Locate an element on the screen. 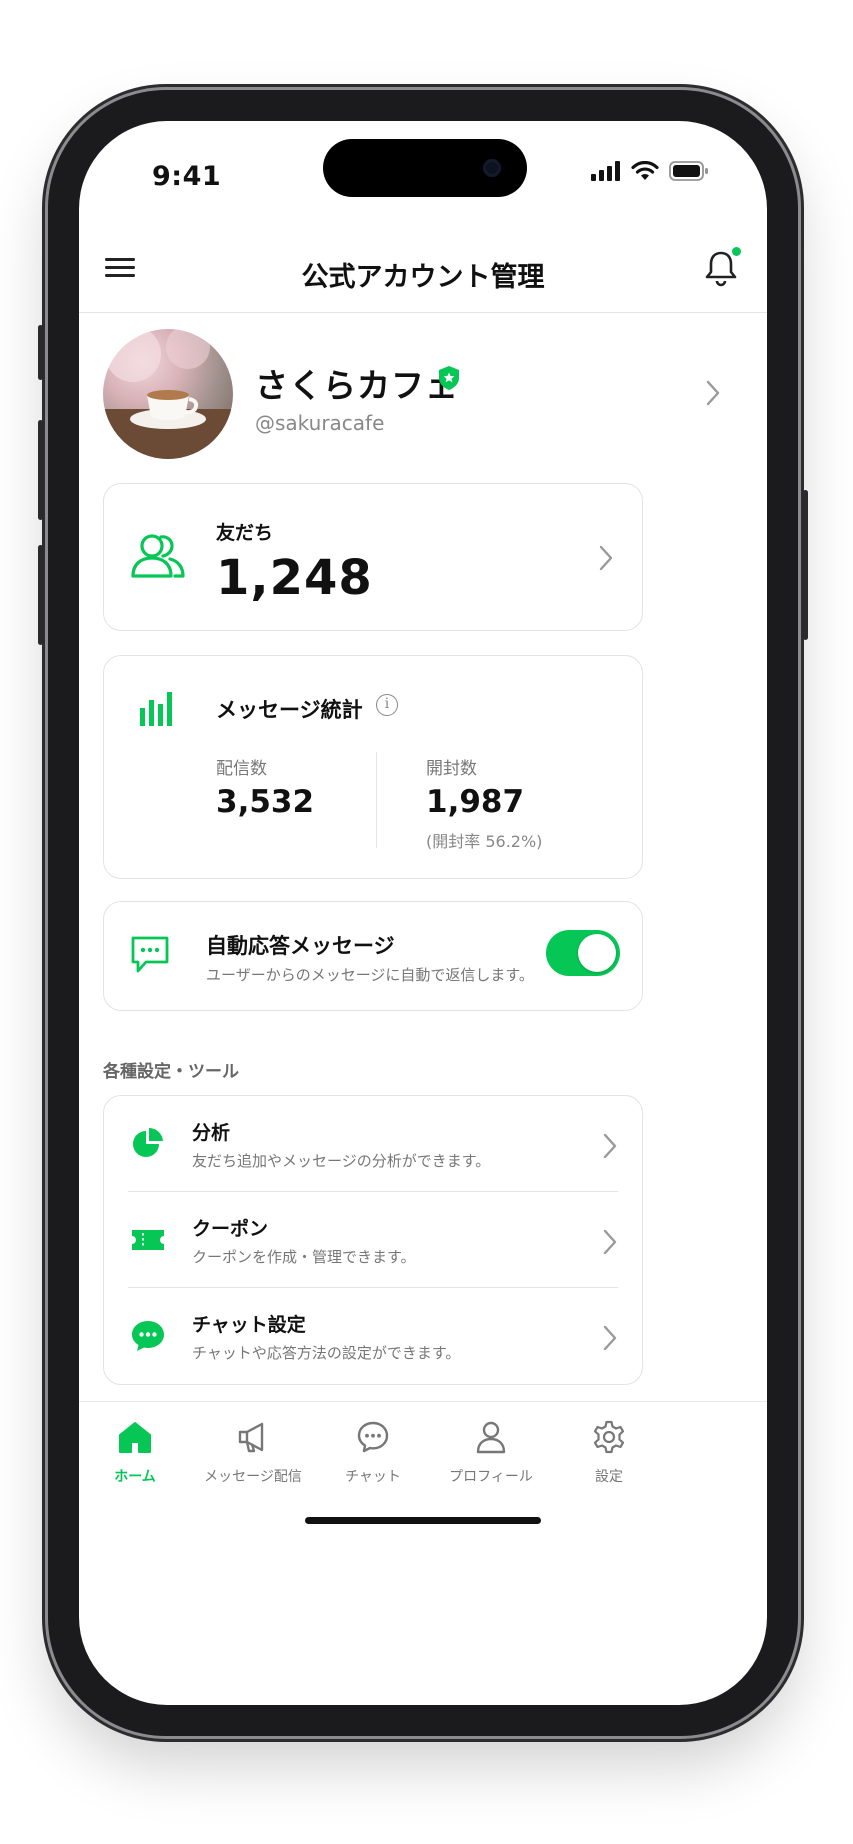 This screenshot has width=853, height=1844. sent-value: 3,532 is located at coordinates (265, 802).